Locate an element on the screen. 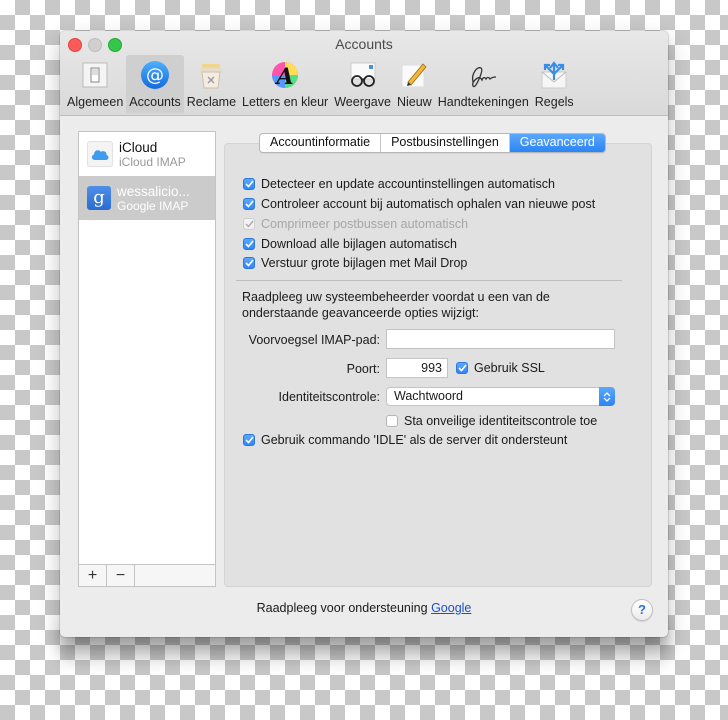 This screenshot has width=728, height=720. option-mail-drop: Verstuur grote bijlagen met Mail Drop is located at coordinates (355, 263).